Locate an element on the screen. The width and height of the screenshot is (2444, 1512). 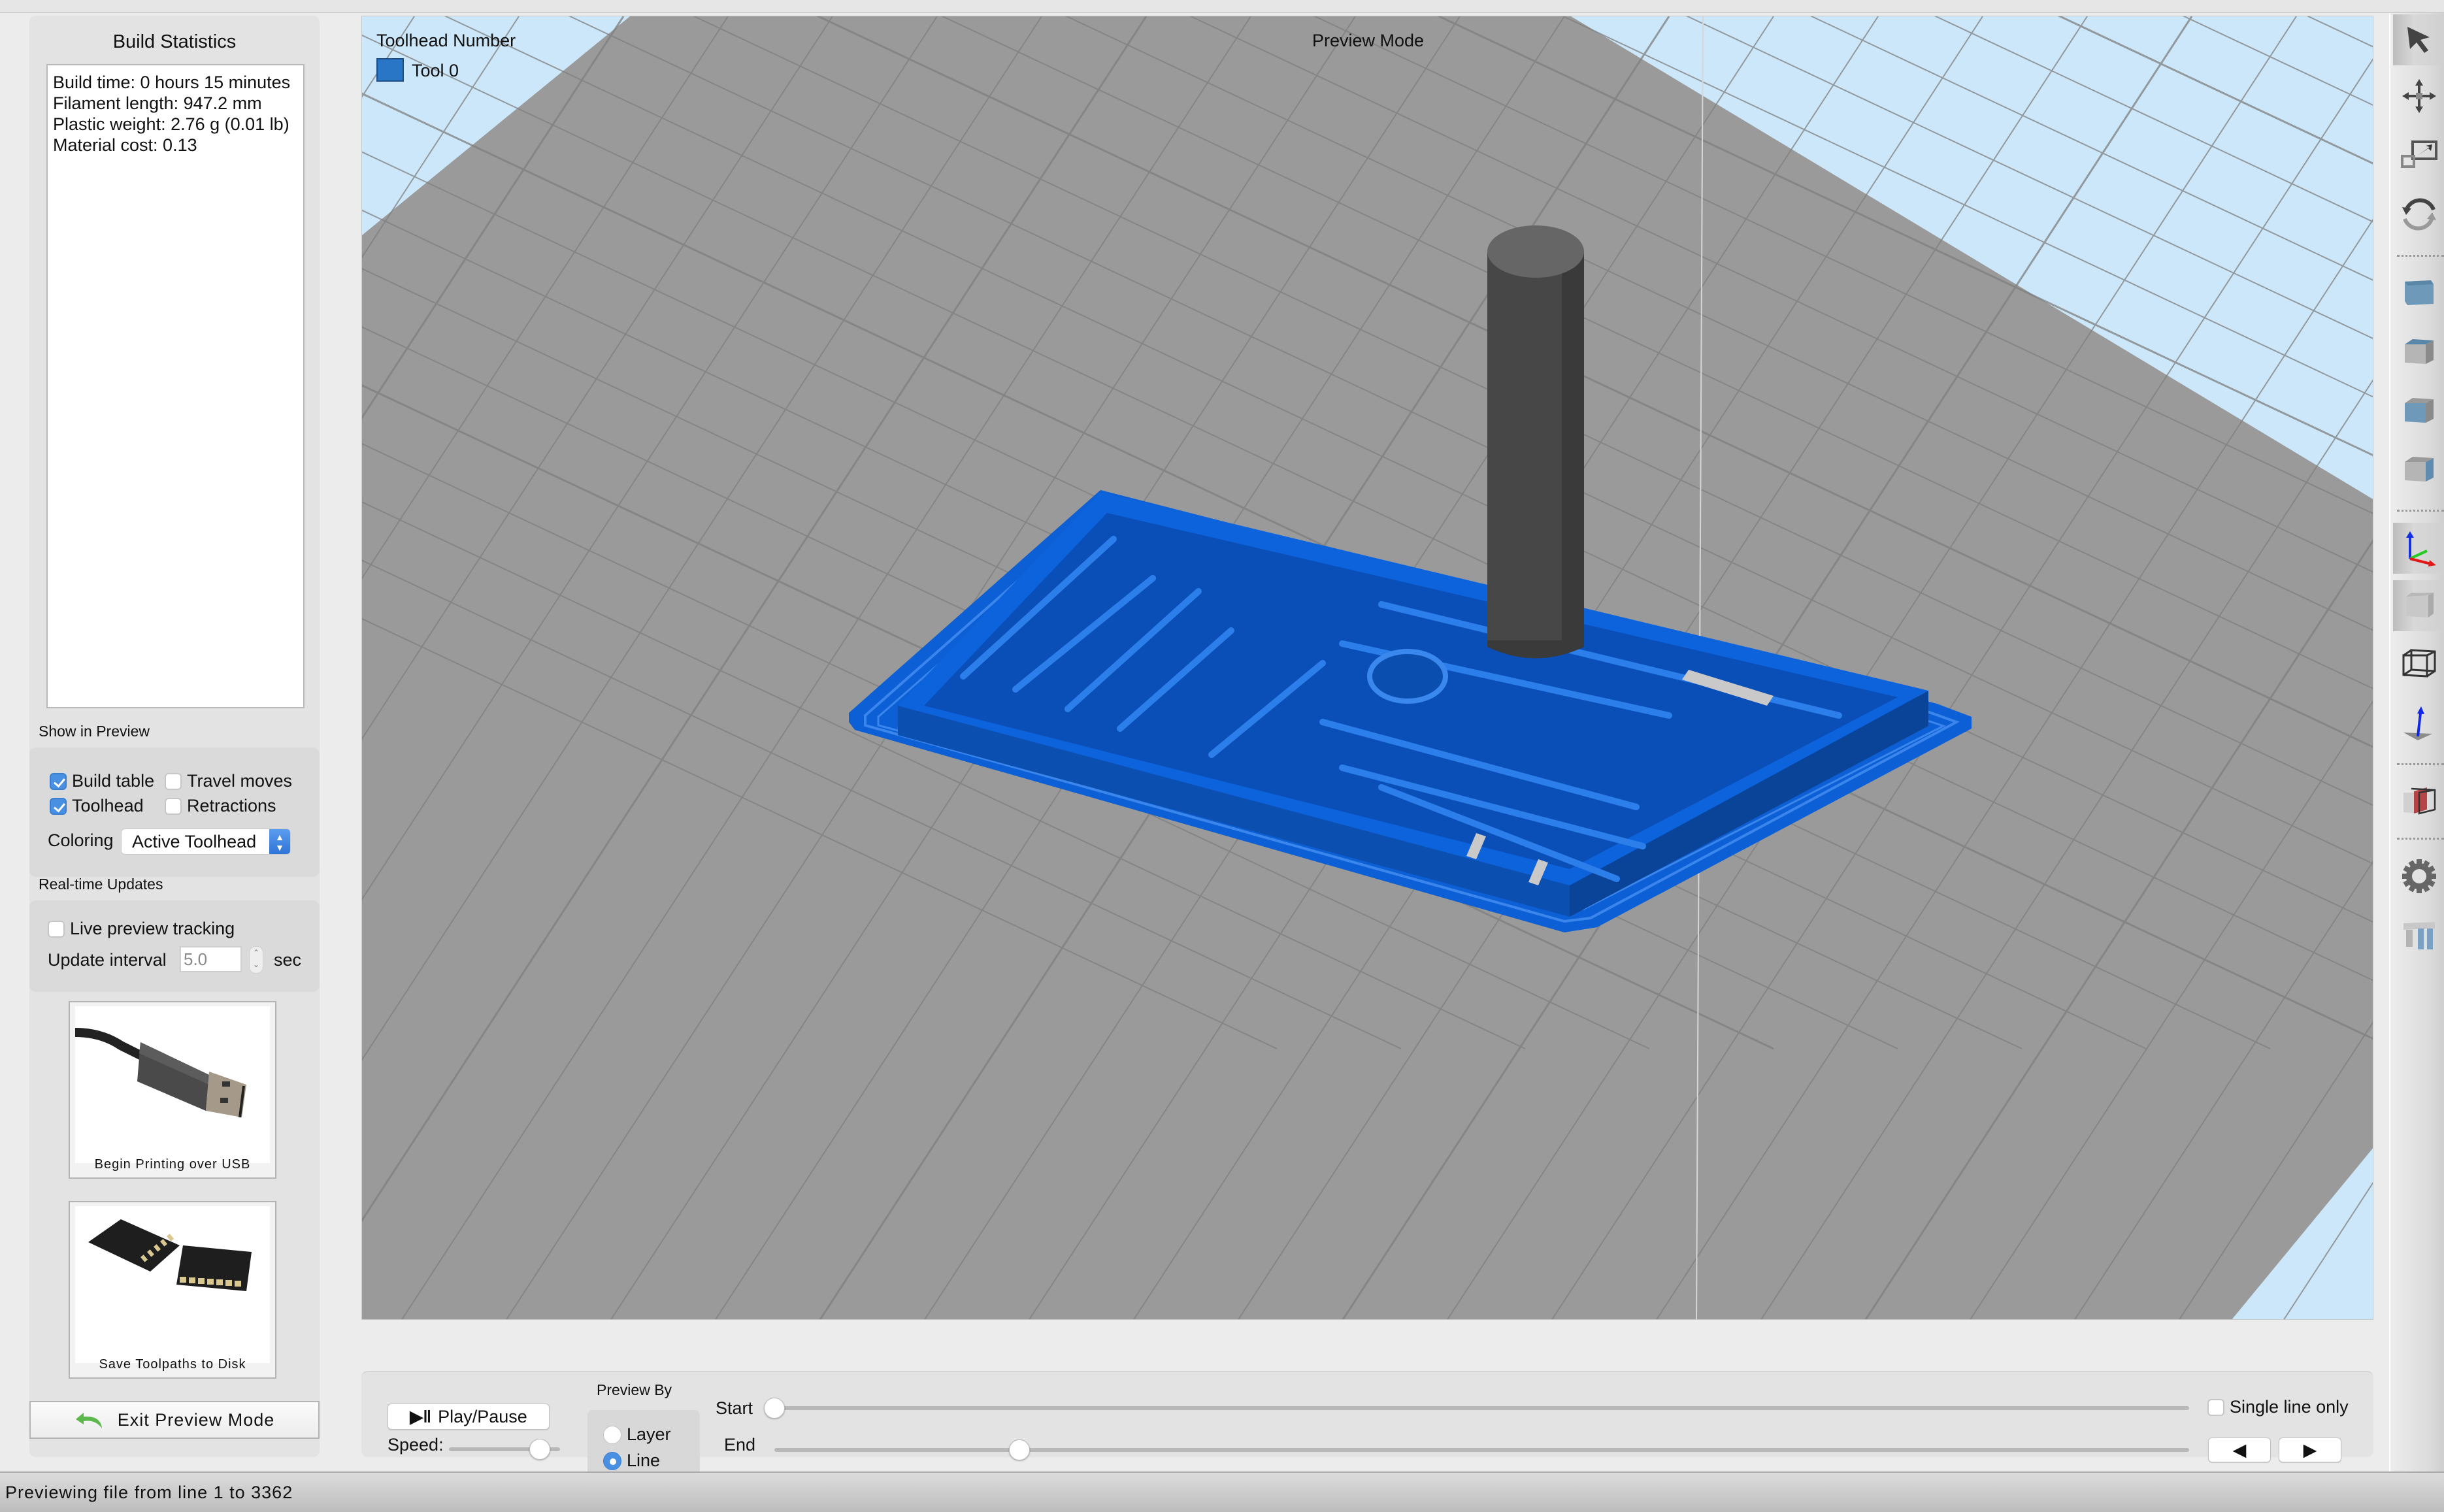
live-preview-check-box is located at coordinates (56, 929).